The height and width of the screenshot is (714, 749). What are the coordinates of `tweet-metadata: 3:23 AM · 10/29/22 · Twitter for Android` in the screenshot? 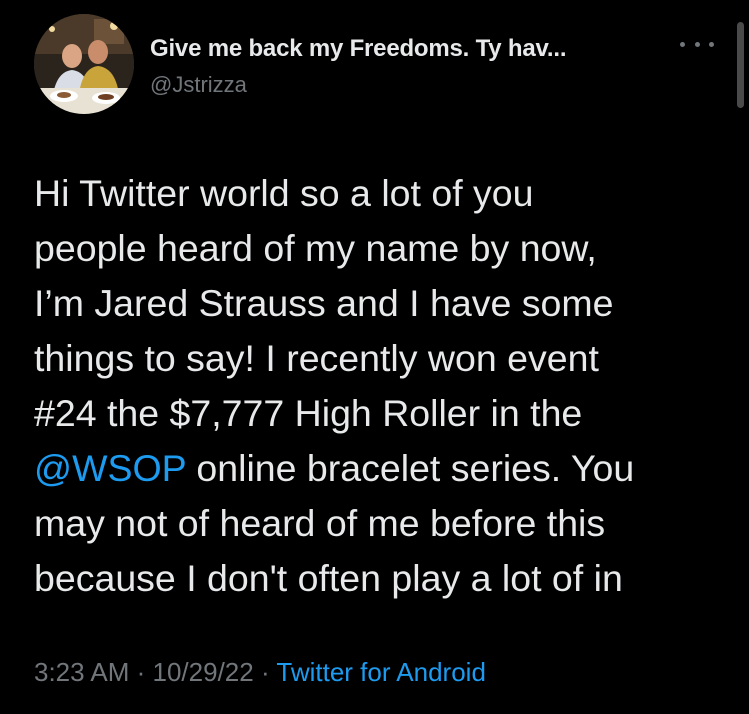 It's located at (260, 672).